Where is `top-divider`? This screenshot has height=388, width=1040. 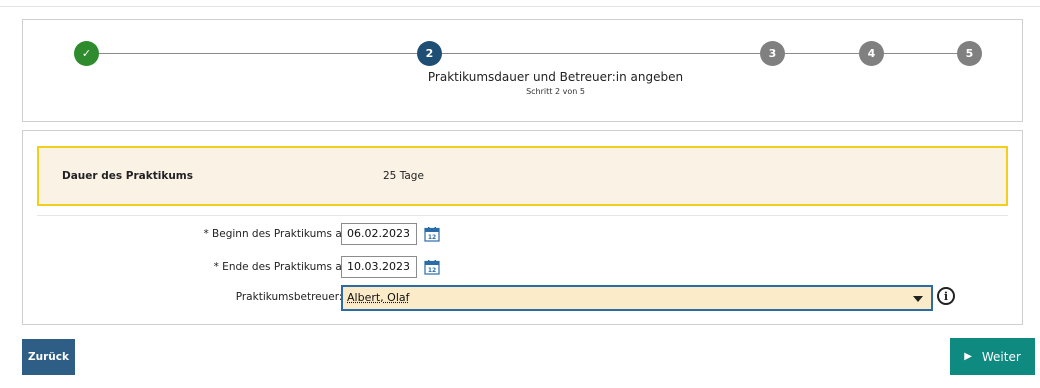
top-divider is located at coordinates (520, 6).